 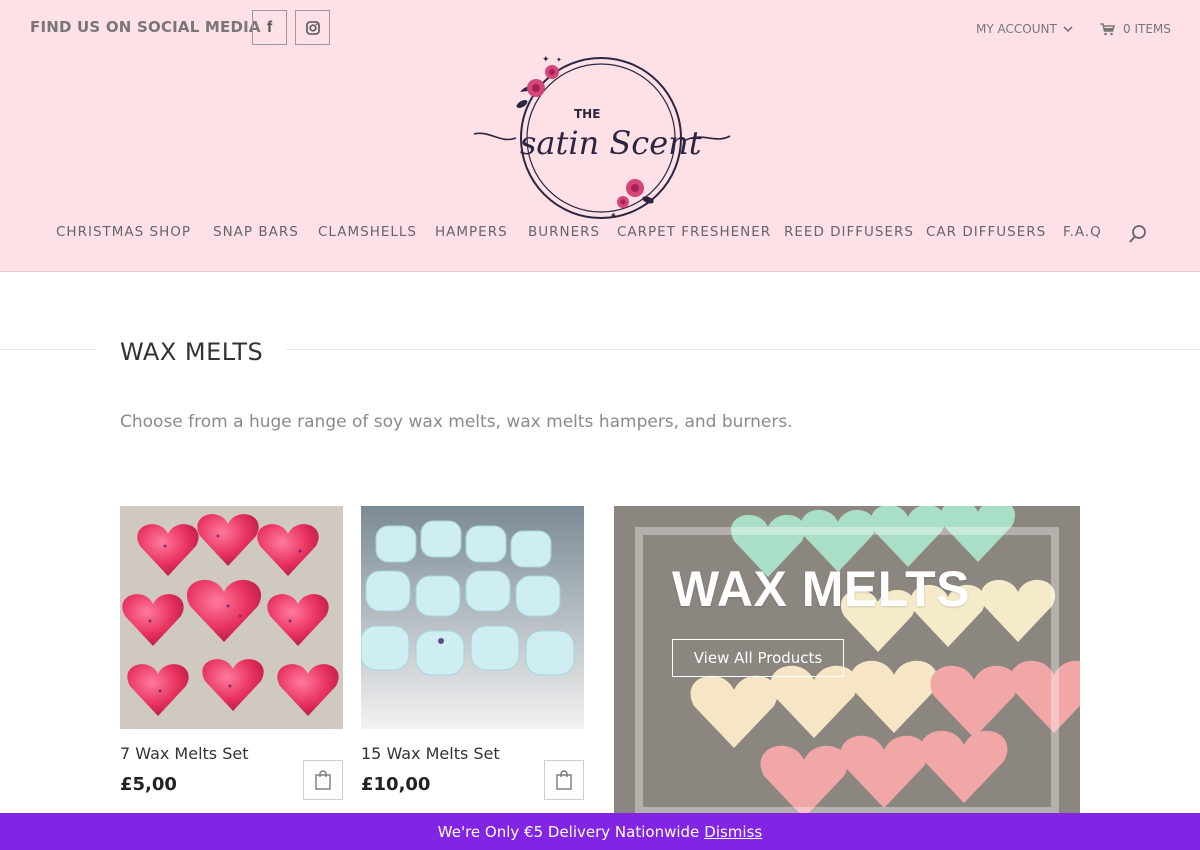 I want to click on cart-count-label: 0 ITEMS, so click(x=1147, y=29).